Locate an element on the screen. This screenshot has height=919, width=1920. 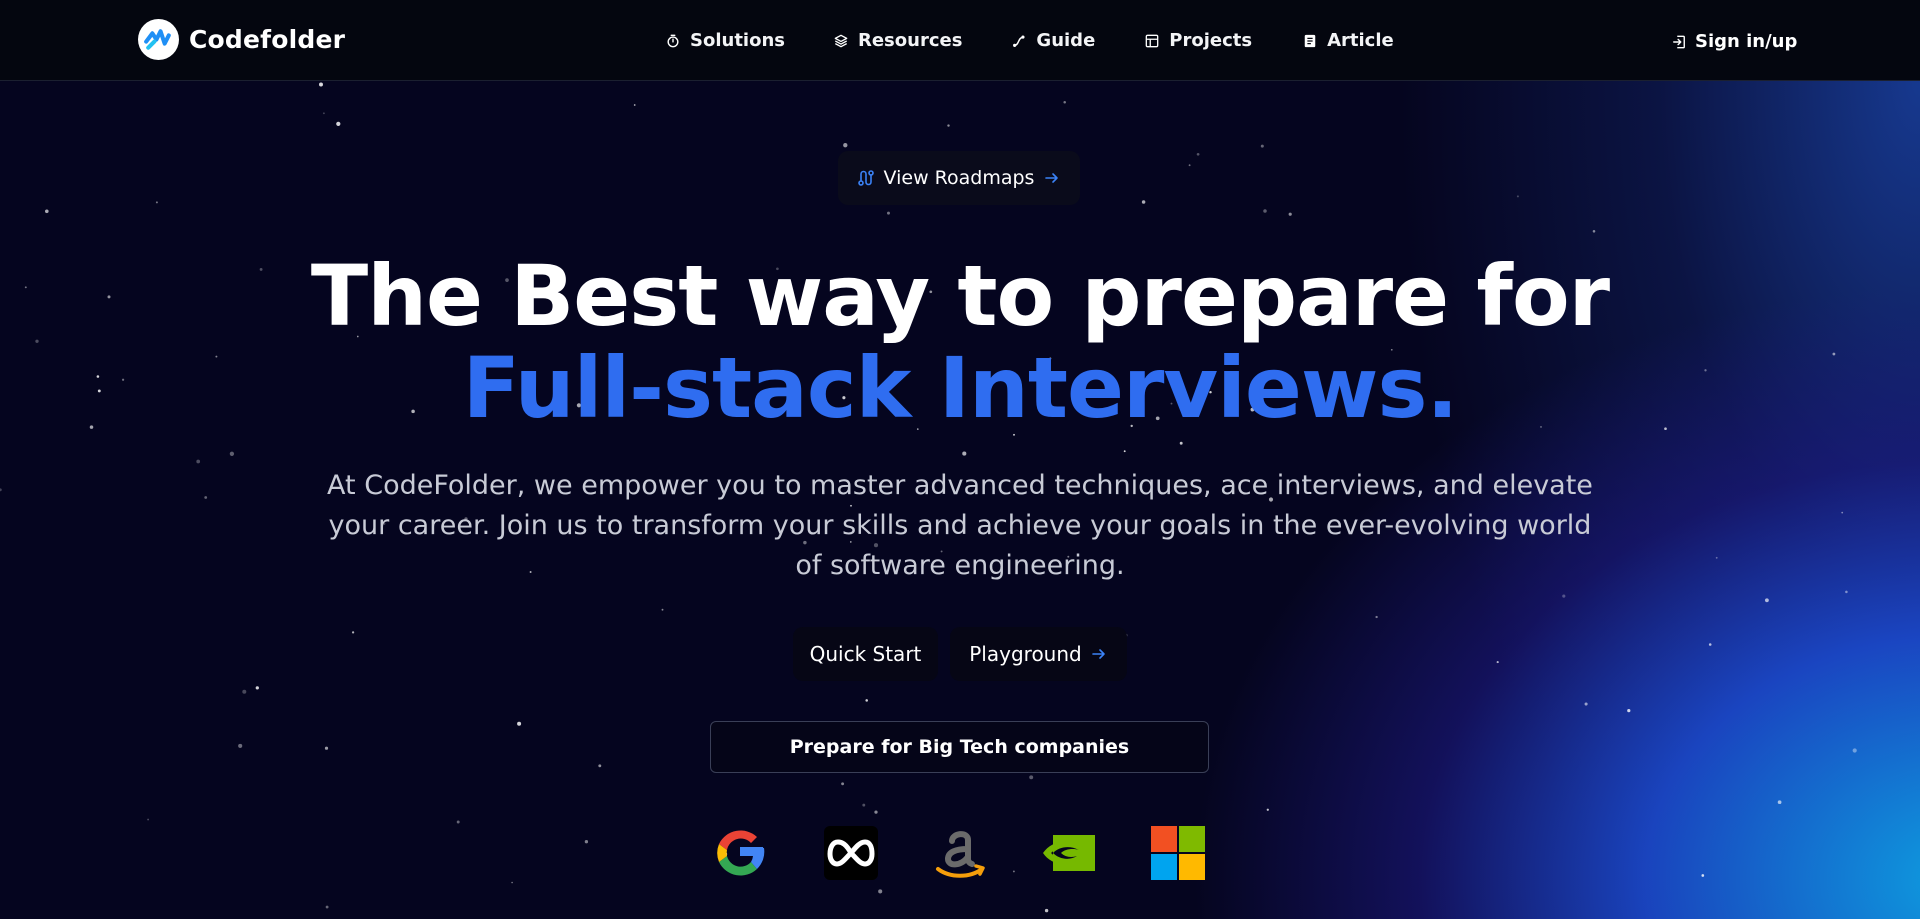
microsoft-logo-icon is located at coordinates (1178, 853).